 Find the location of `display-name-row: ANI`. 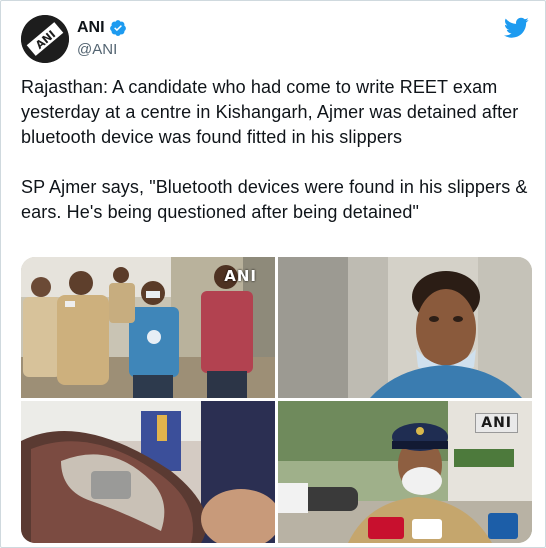

display-name-row: ANI is located at coordinates (102, 28).